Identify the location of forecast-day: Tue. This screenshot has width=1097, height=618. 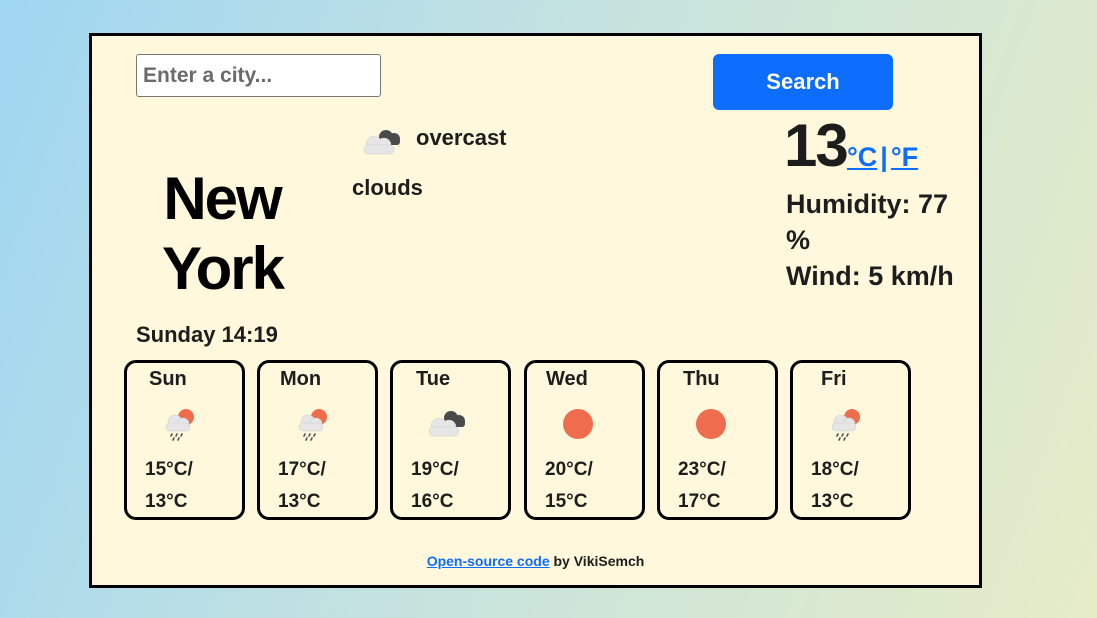
(433, 379).